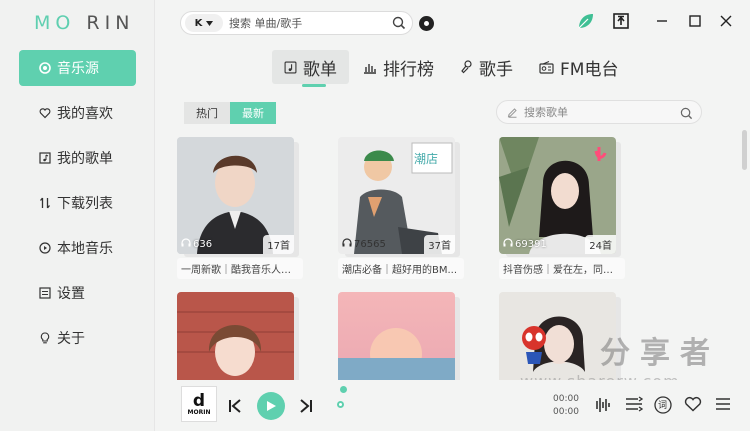 Image resolution: width=750 pixels, height=431 pixels. I want to click on playlist-cover: 636 17首, so click(235, 195).